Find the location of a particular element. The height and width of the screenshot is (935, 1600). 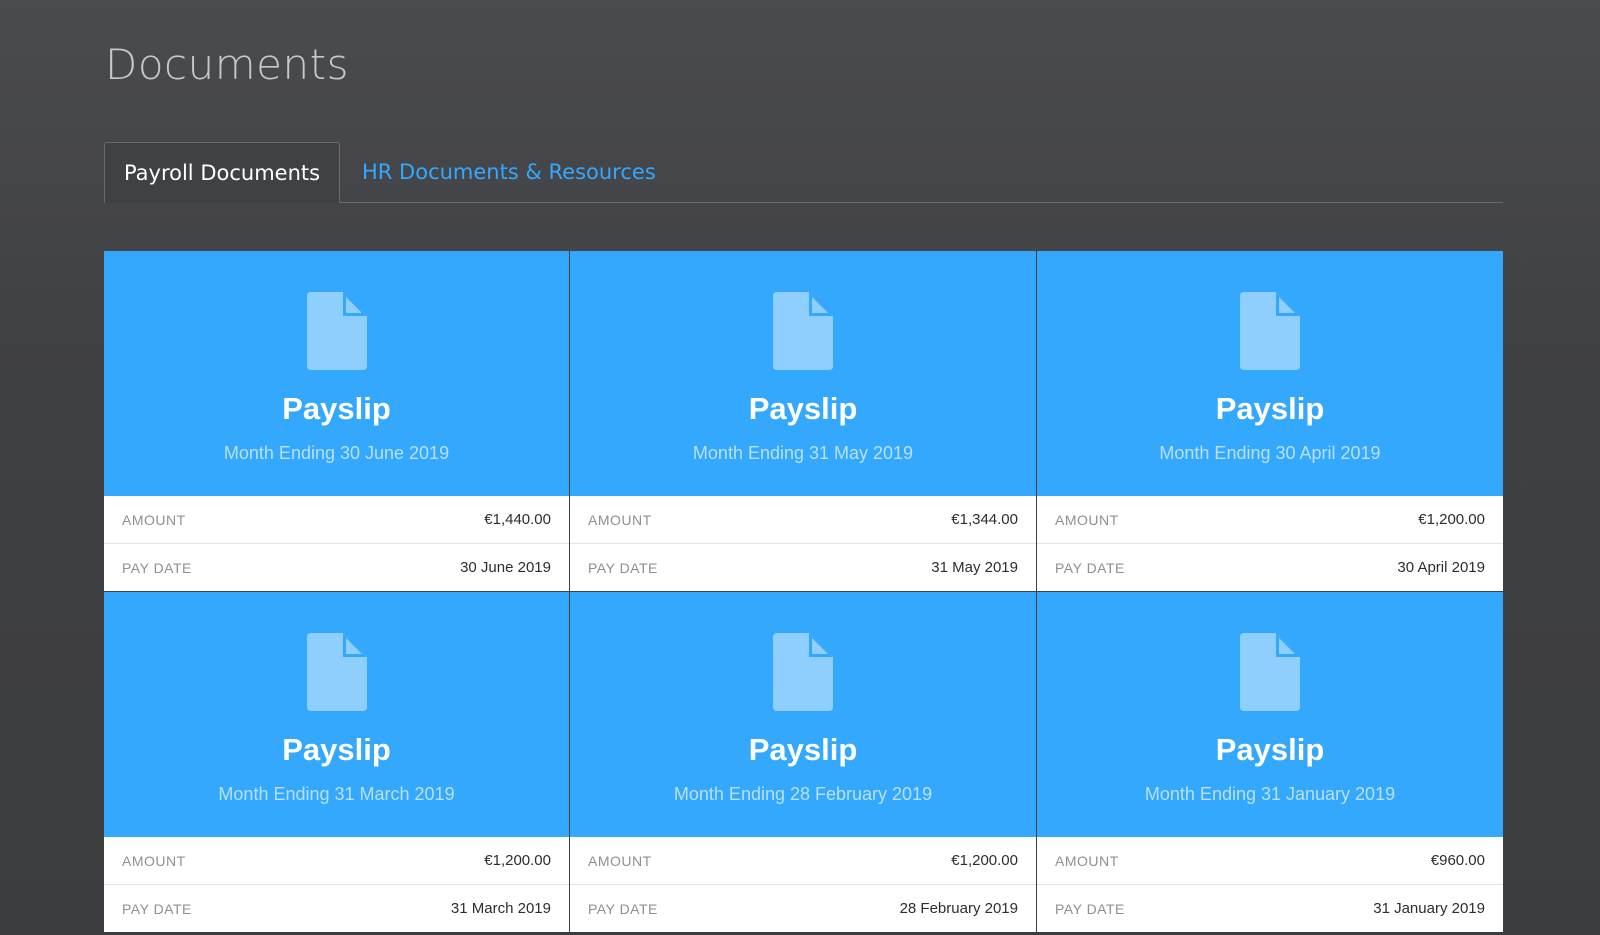

pay-date-value: 31 March 2019 is located at coordinates (500, 908).